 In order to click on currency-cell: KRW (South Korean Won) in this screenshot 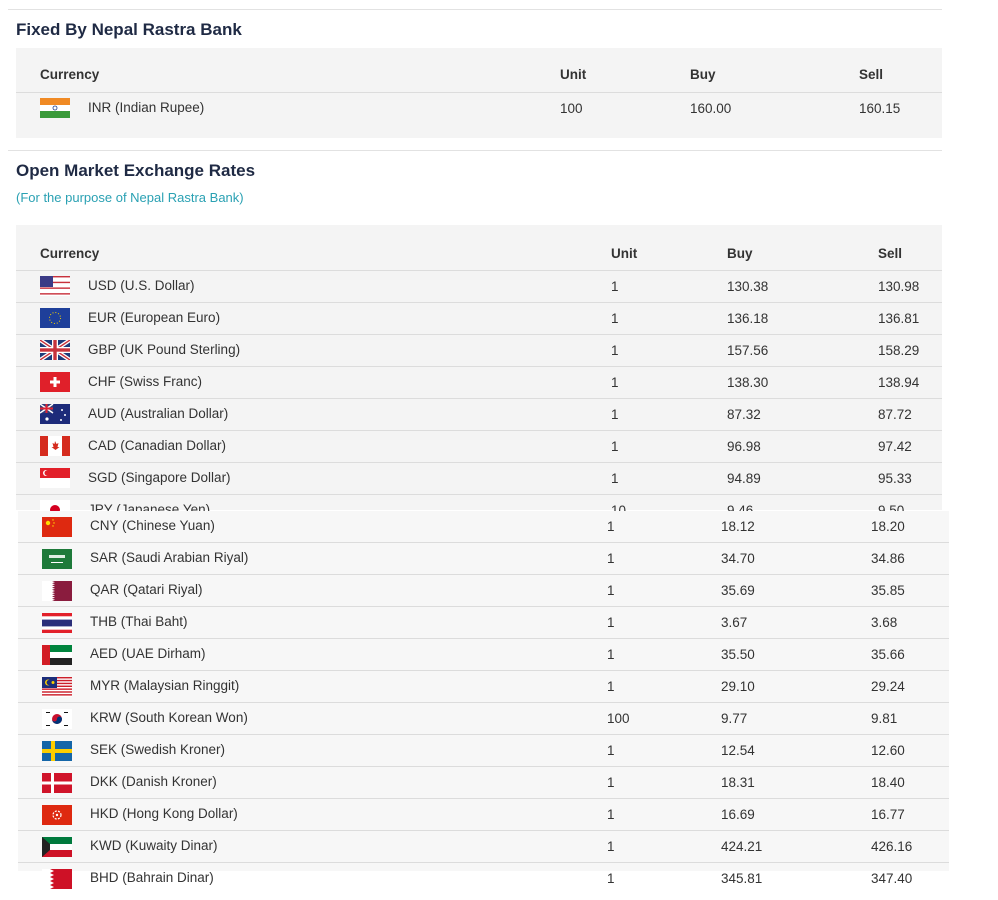, I will do `click(312, 718)`.